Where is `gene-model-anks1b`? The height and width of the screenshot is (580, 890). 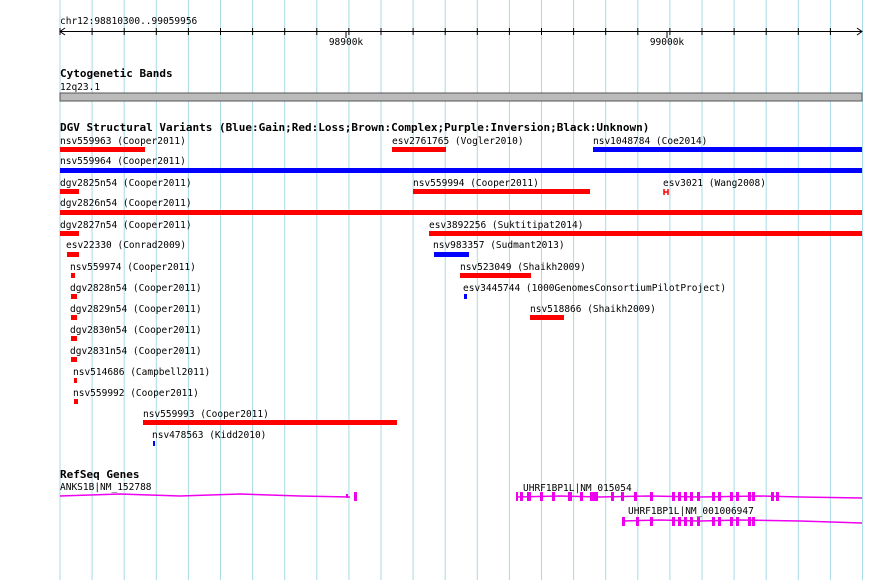
gene-model-anks1b is located at coordinates (208, 496).